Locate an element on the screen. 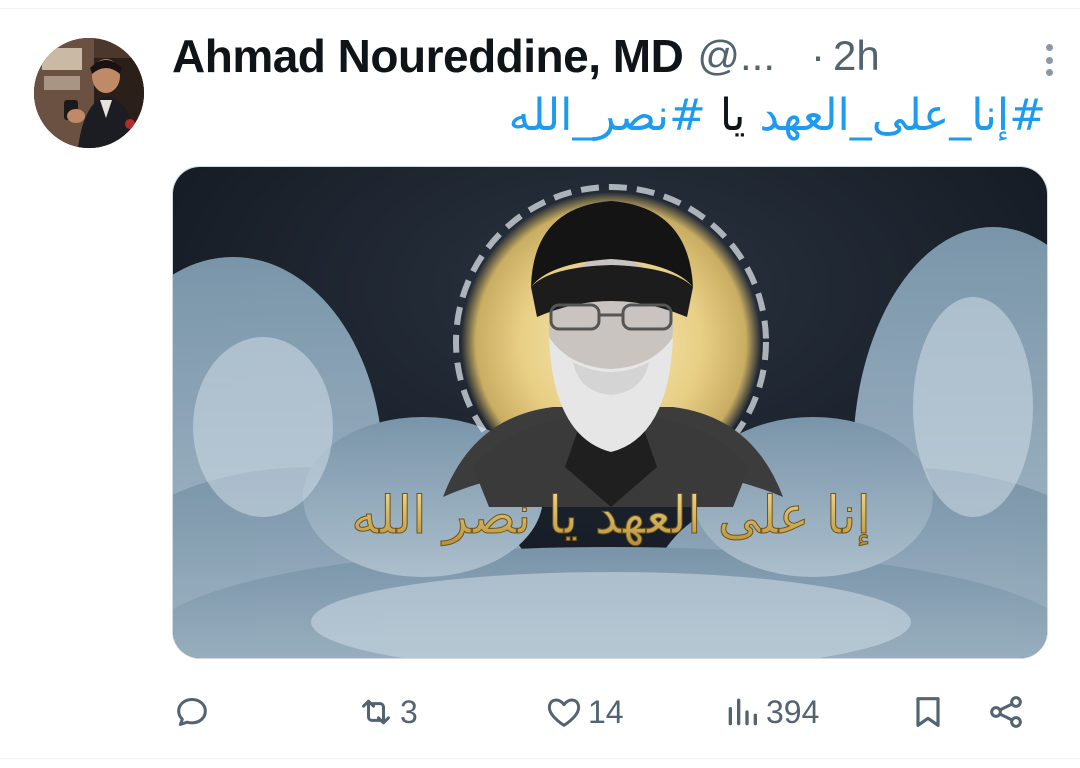 Image resolution: width=1080 pixels, height=768 pixels. like-count: 14 is located at coordinates (606, 711).